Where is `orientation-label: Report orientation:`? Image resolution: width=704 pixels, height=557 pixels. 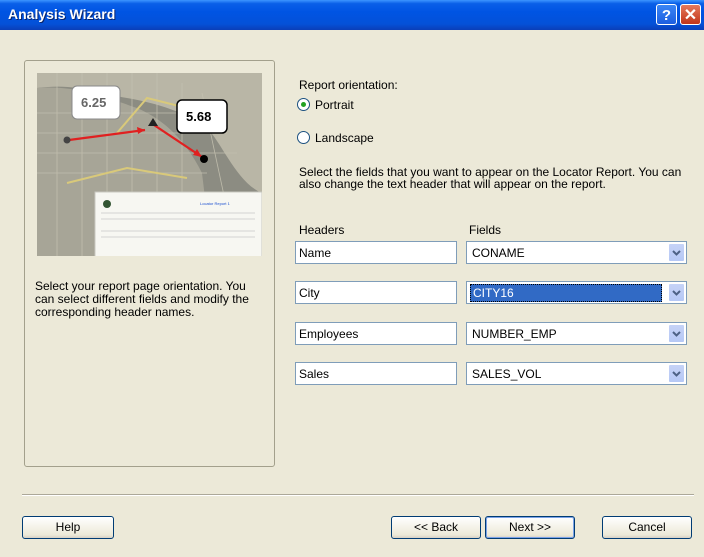 orientation-label: Report orientation: is located at coordinates (348, 85).